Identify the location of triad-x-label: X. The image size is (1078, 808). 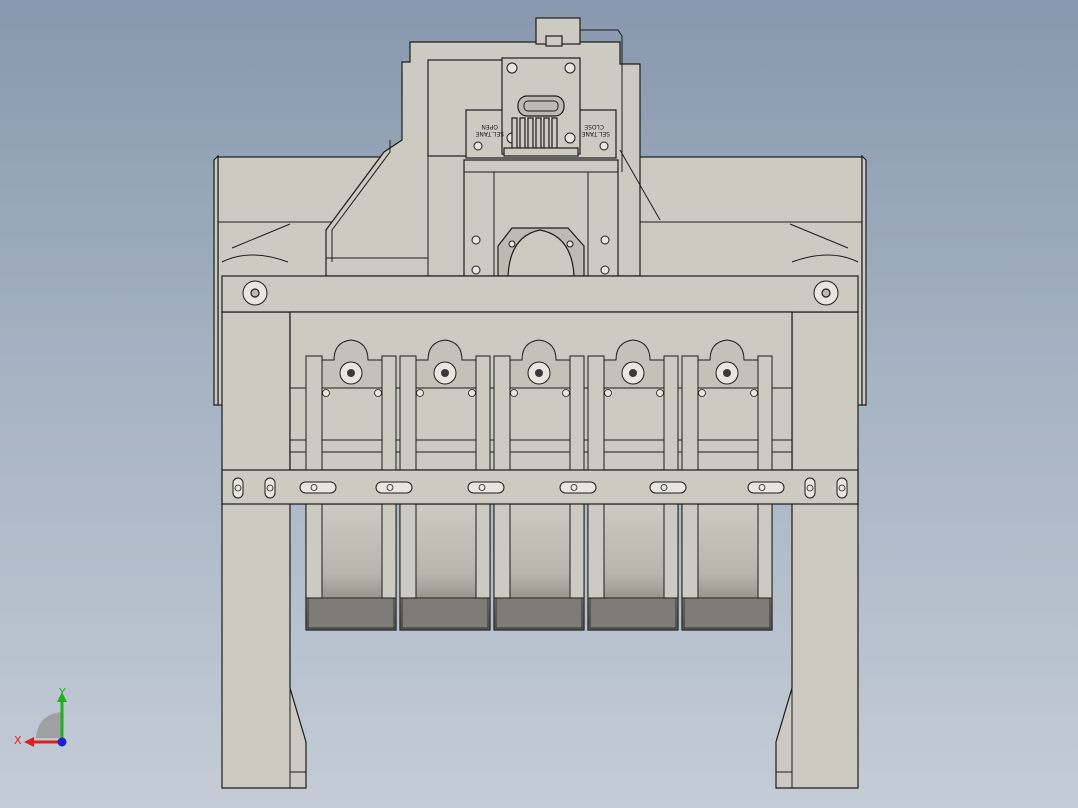
(18, 740).